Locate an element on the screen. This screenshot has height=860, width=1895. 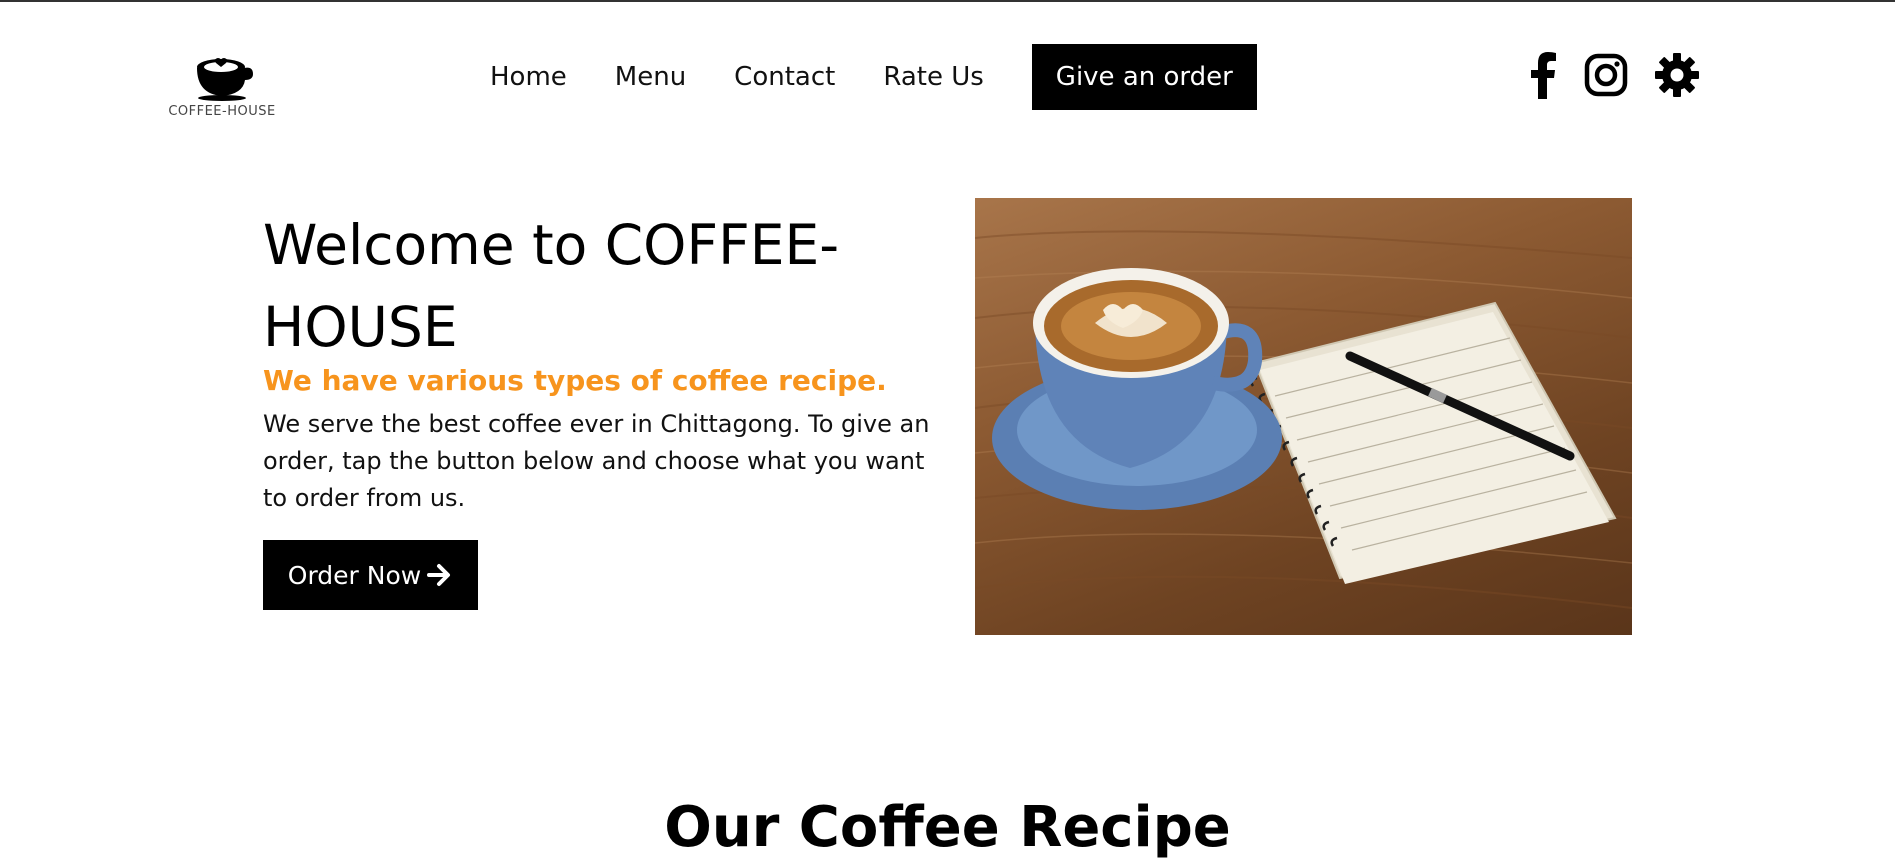
facebook-icon is located at coordinates (1543, 77).